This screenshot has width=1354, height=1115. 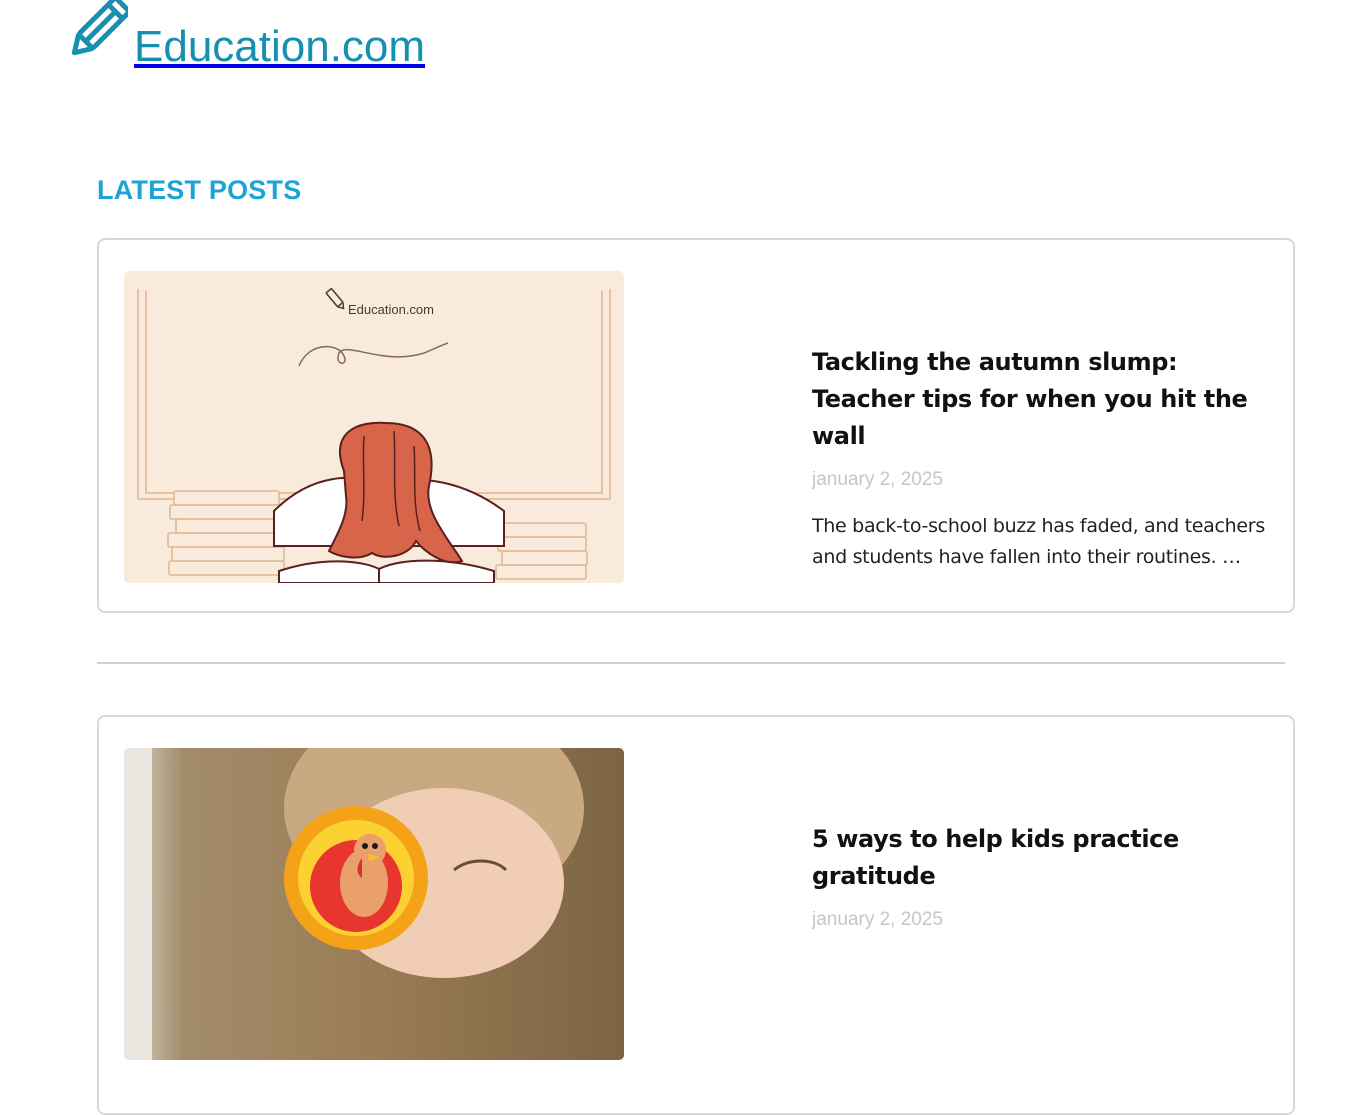 What do you see at coordinates (391, 309) in the screenshot?
I see `image-logo-text: Education.com` at bounding box center [391, 309].